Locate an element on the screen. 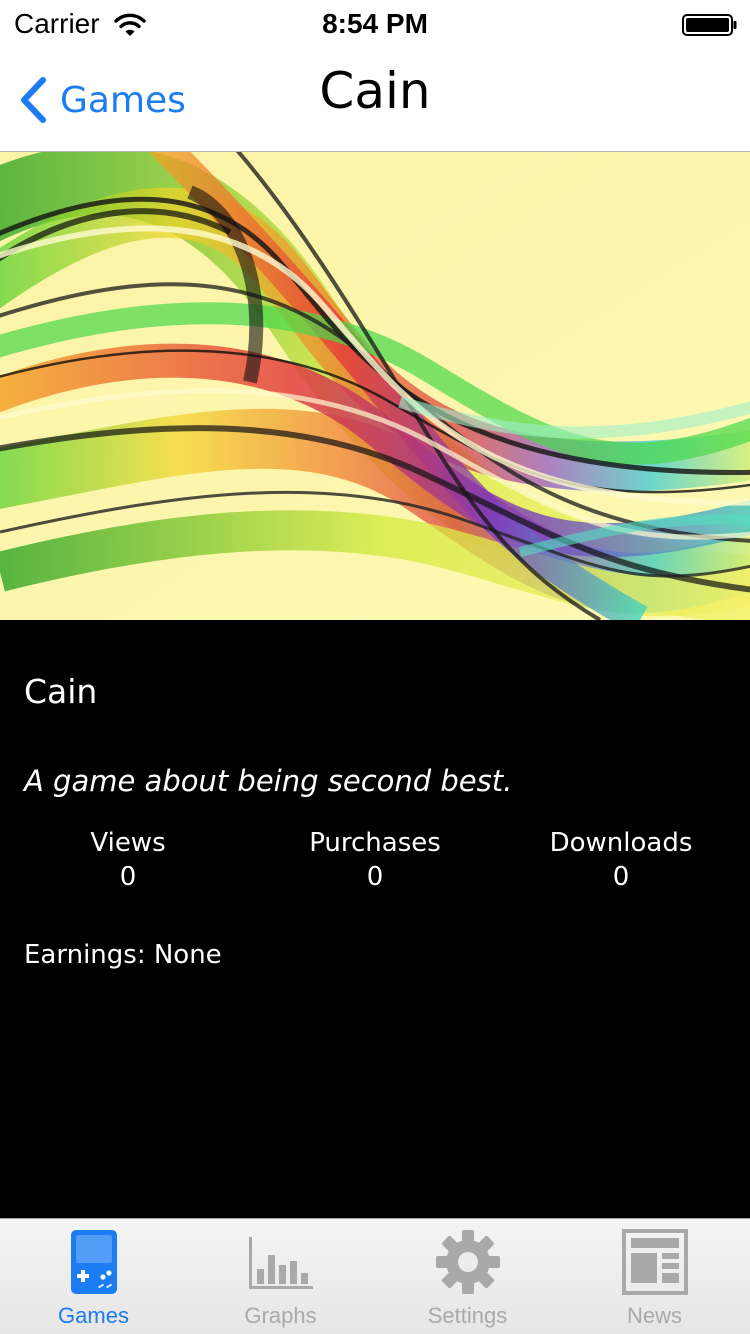 The width and height of the screenshot is (750, 1334). navigation-bar: Games Cain is located at coordinates (375, 100).